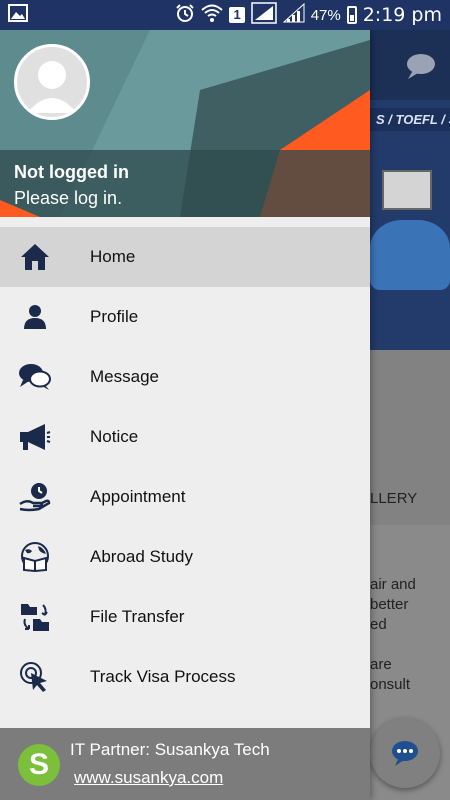  What do you see at coordinates (124, 376) in the screenshot?
I see `menu-label: Message` at bounding box center [124, 376].